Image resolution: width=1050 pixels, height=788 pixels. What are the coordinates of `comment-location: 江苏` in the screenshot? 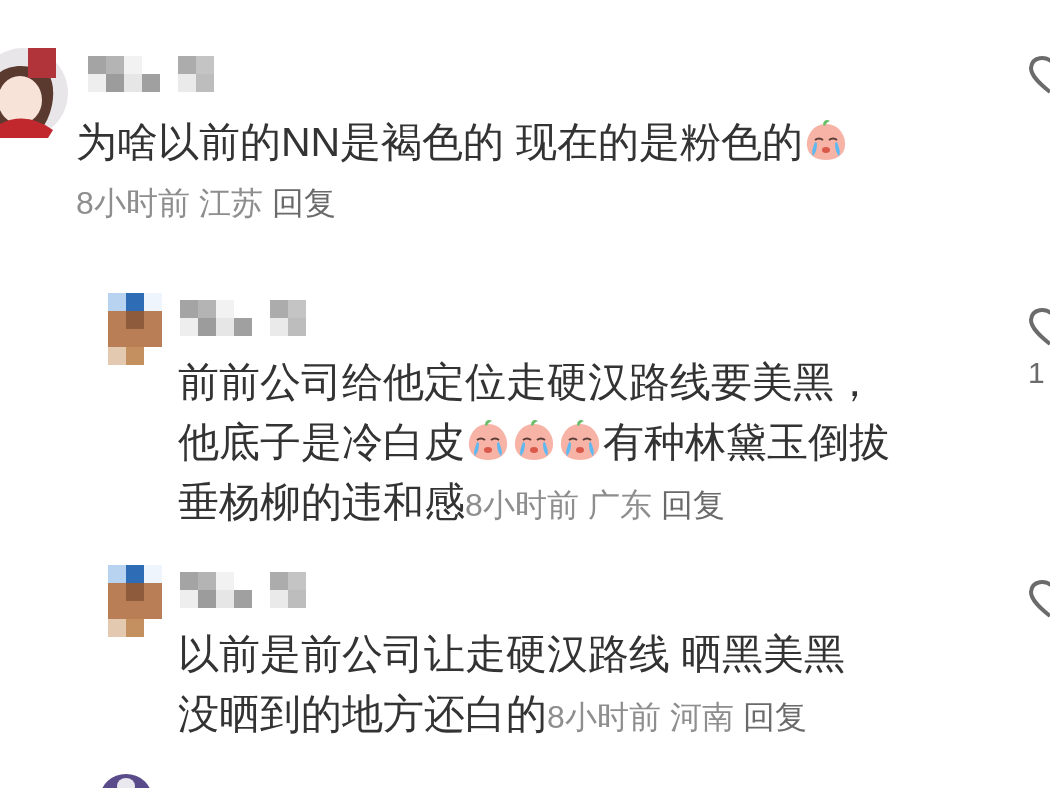 It's located at (230, 203).